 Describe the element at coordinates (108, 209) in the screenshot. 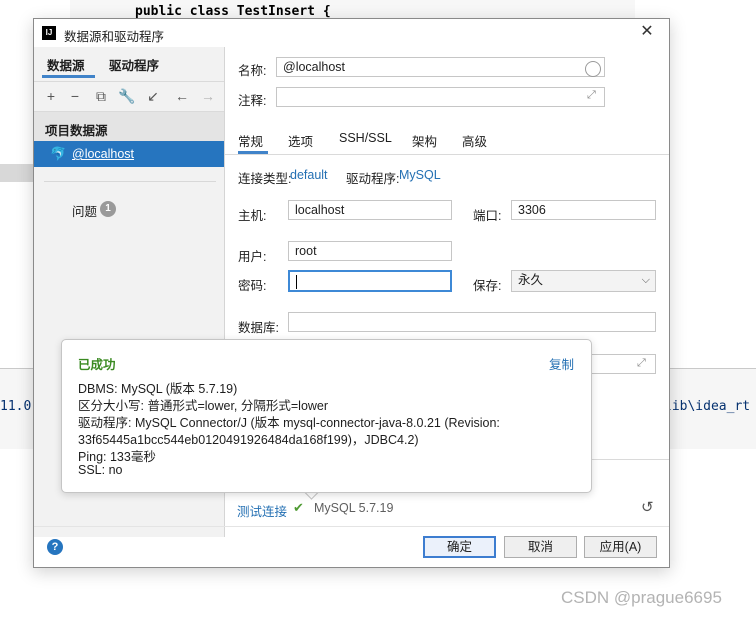

I see `problems-count-badge: 1` at that location.